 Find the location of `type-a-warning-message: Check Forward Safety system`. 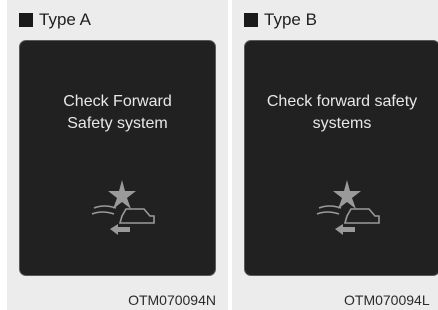

type-a-warning-message: Check Forward Safety system is located at coordinates (117, 112).